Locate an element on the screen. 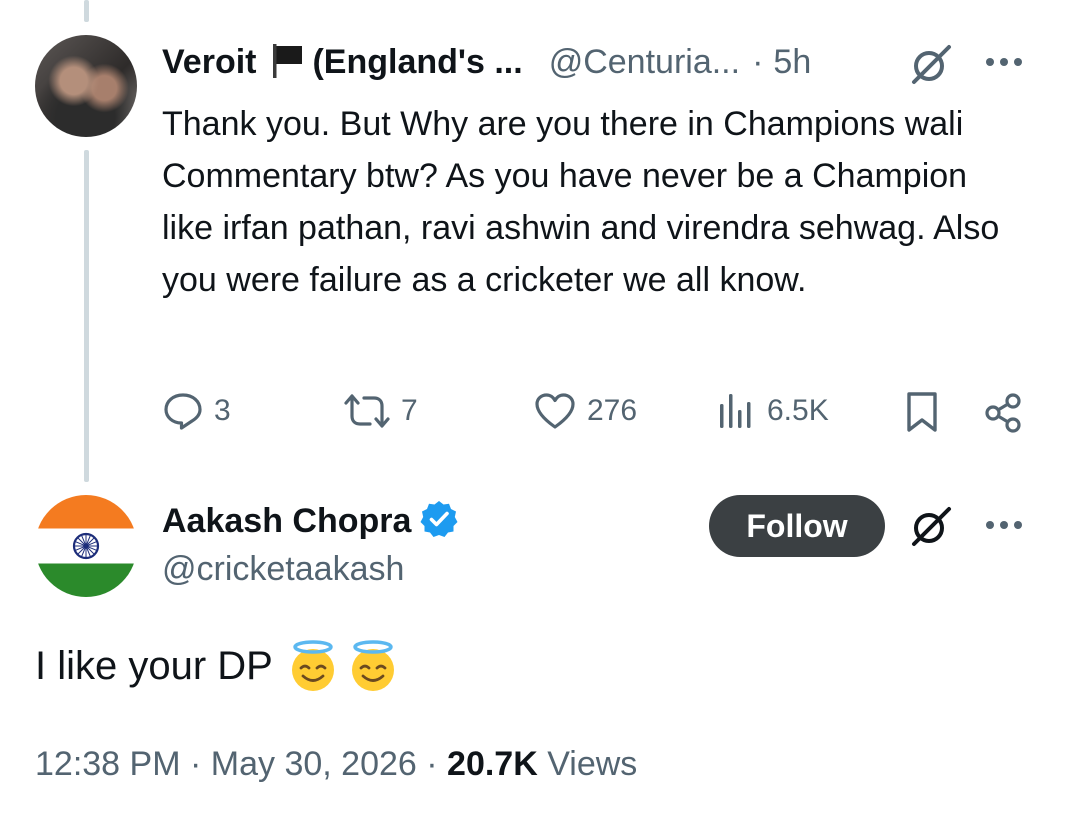  grok-icon-main is located at coordinates (931, 528).